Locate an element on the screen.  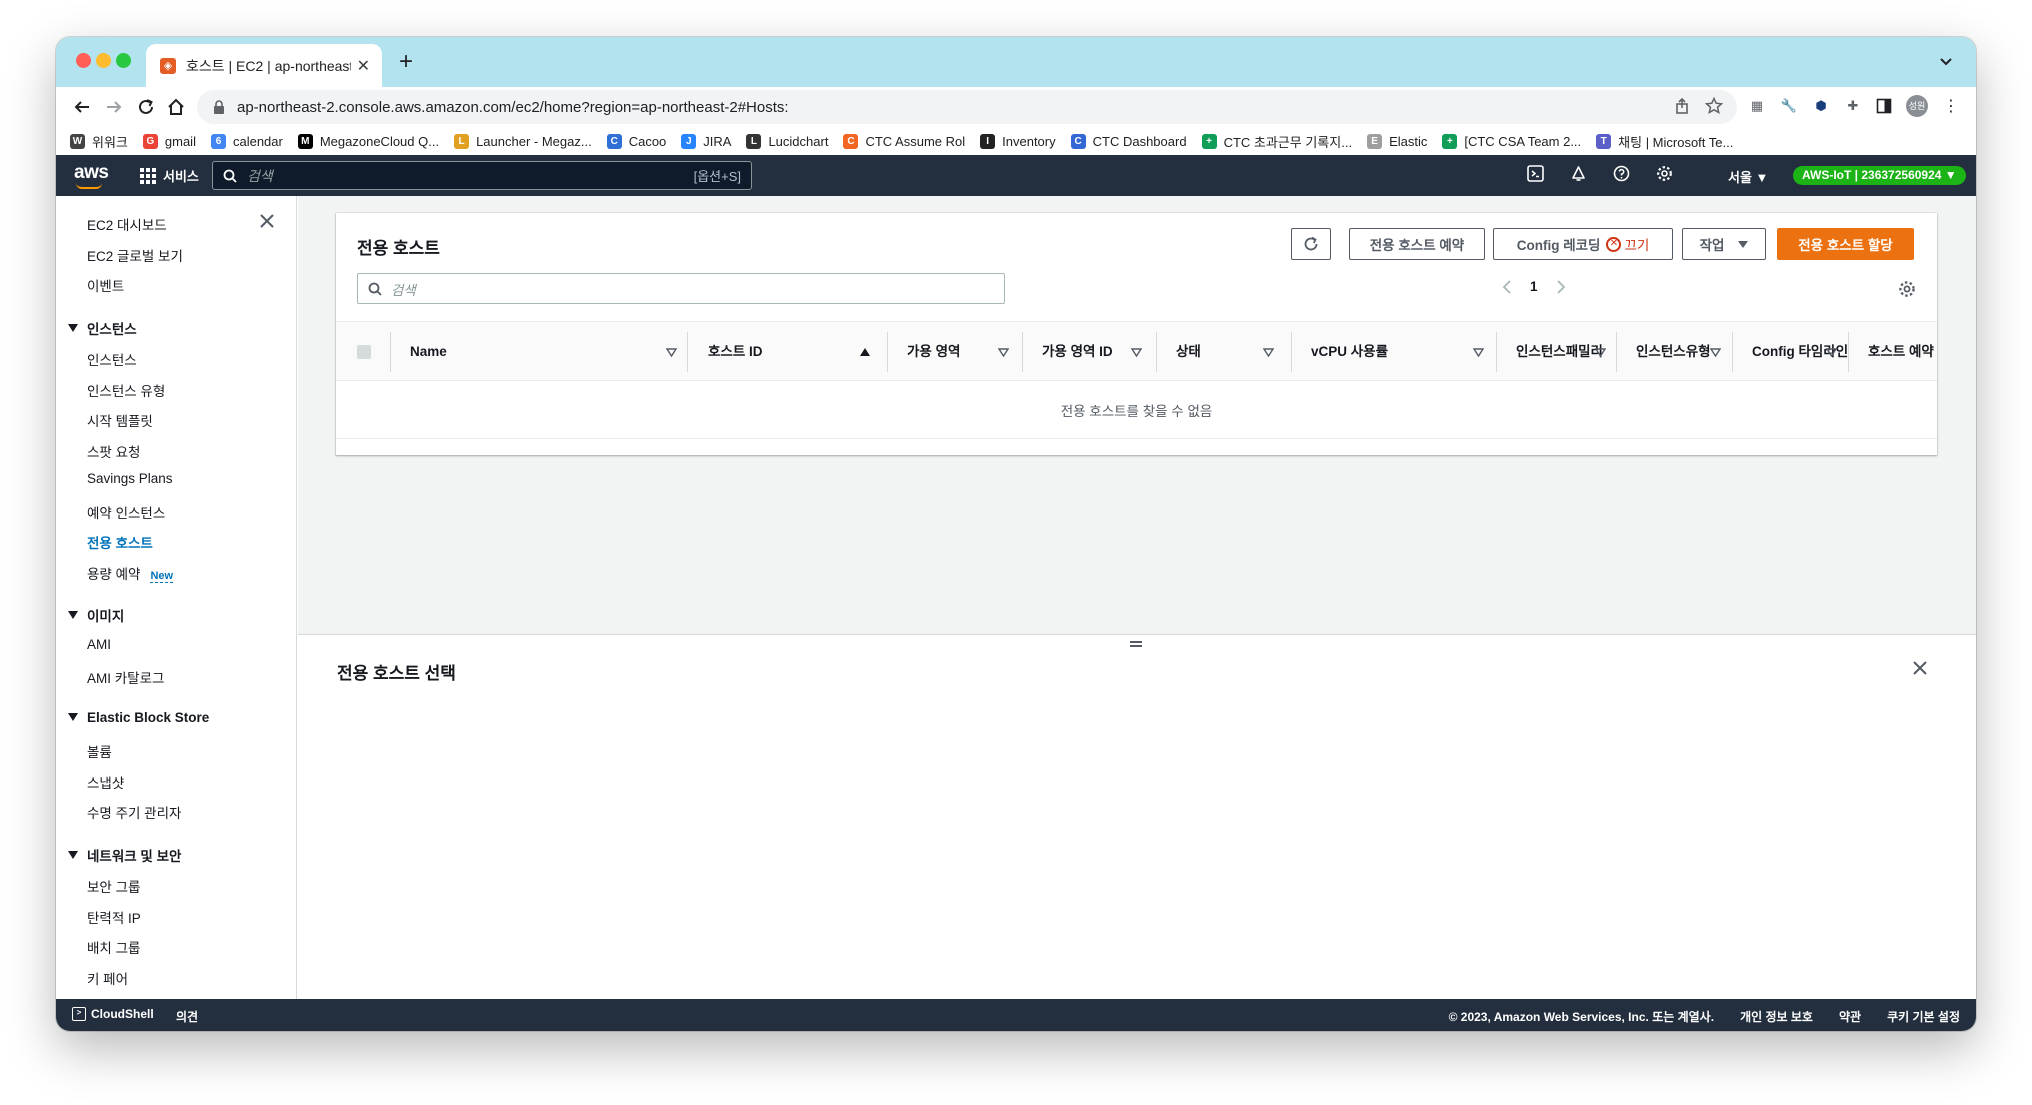
sidebar-item: 볼륨 is located at coordinates (99, 751).